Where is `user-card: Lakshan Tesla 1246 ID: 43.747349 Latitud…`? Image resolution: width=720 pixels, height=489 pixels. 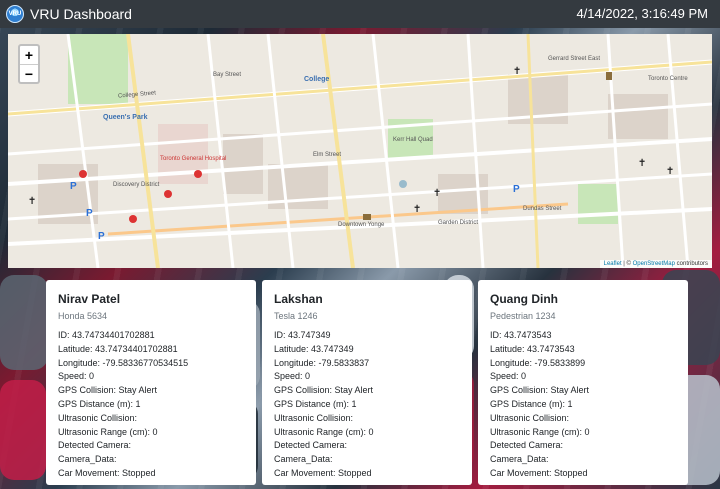
user-card: Lakshan Tesla 1246 ID: 43.747349 Latitud… is located at coordinates (367, 382).